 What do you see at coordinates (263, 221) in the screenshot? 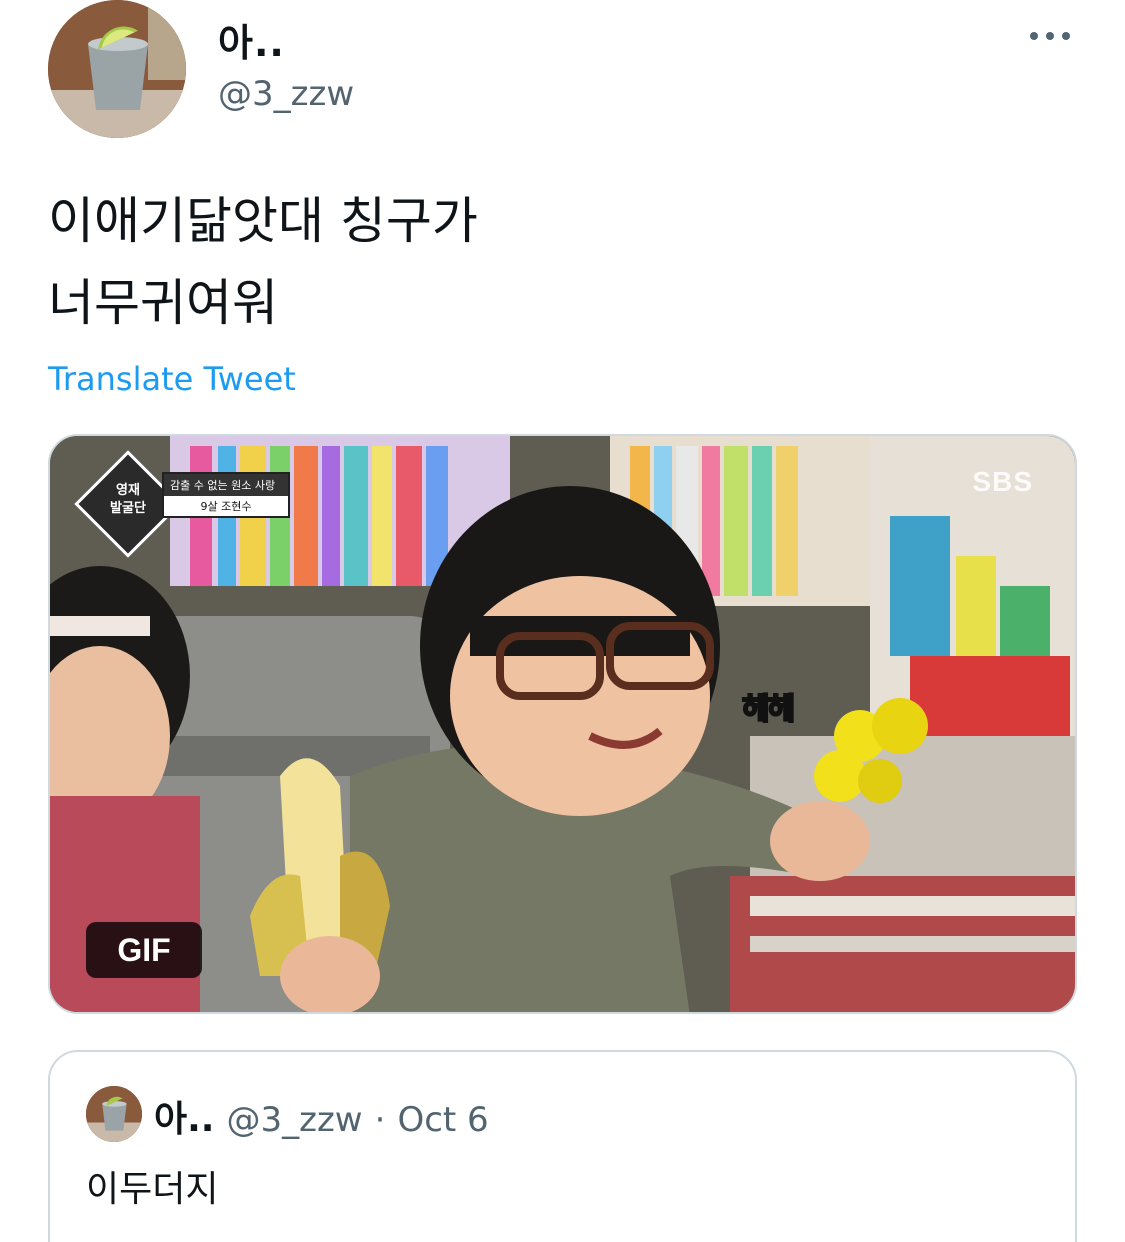
I see `tweet-text-line: 이애기닮앗대 칭구가` at bounding box center [263, 221].